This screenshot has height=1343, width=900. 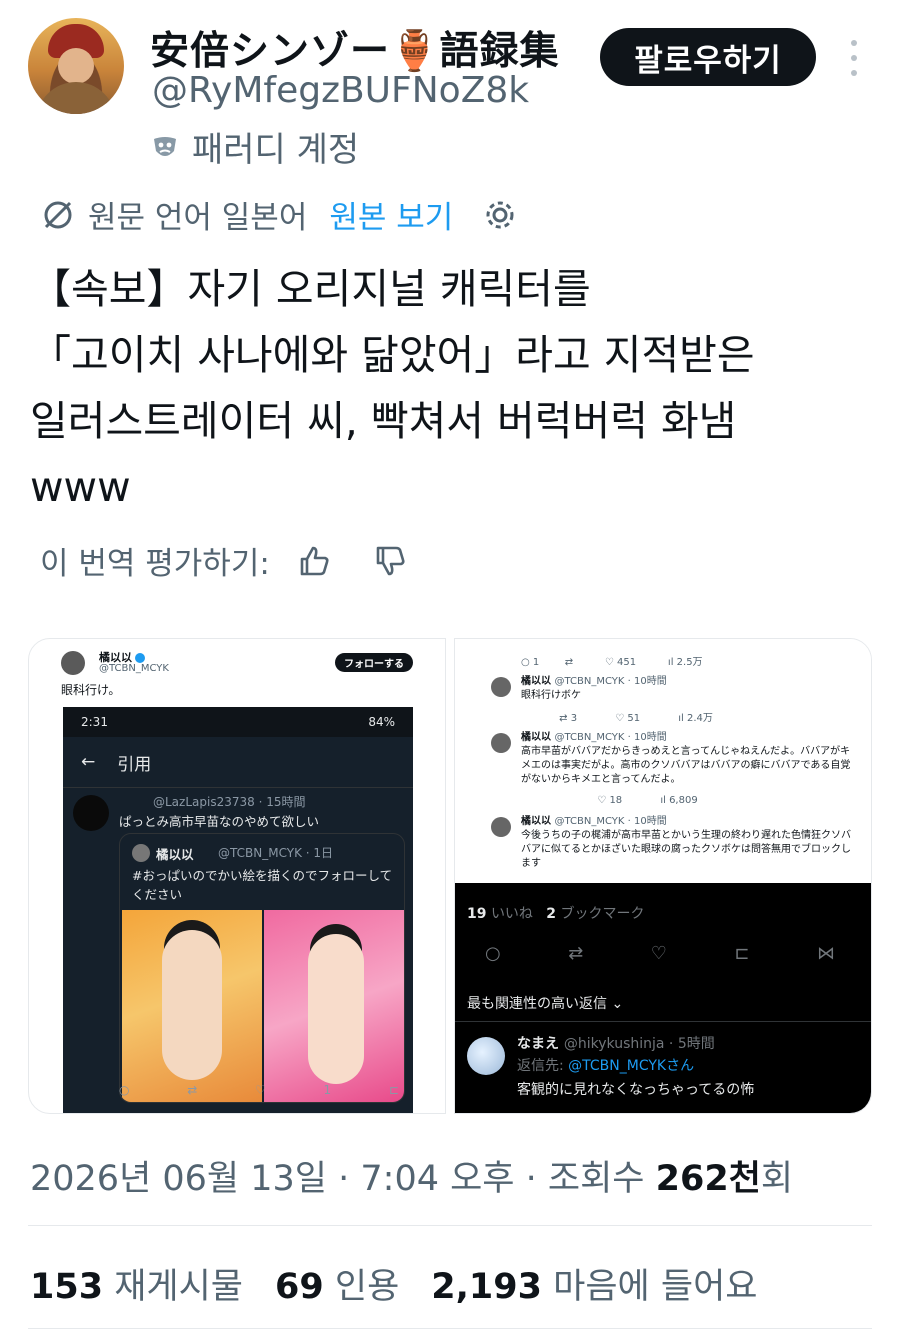 What do you see at coordinates (392, 355) in the screenshot?
I see `tweet-line: 「고이치 사나에와 닮았어」라고 지적받은` at bounding box center [392, 355].